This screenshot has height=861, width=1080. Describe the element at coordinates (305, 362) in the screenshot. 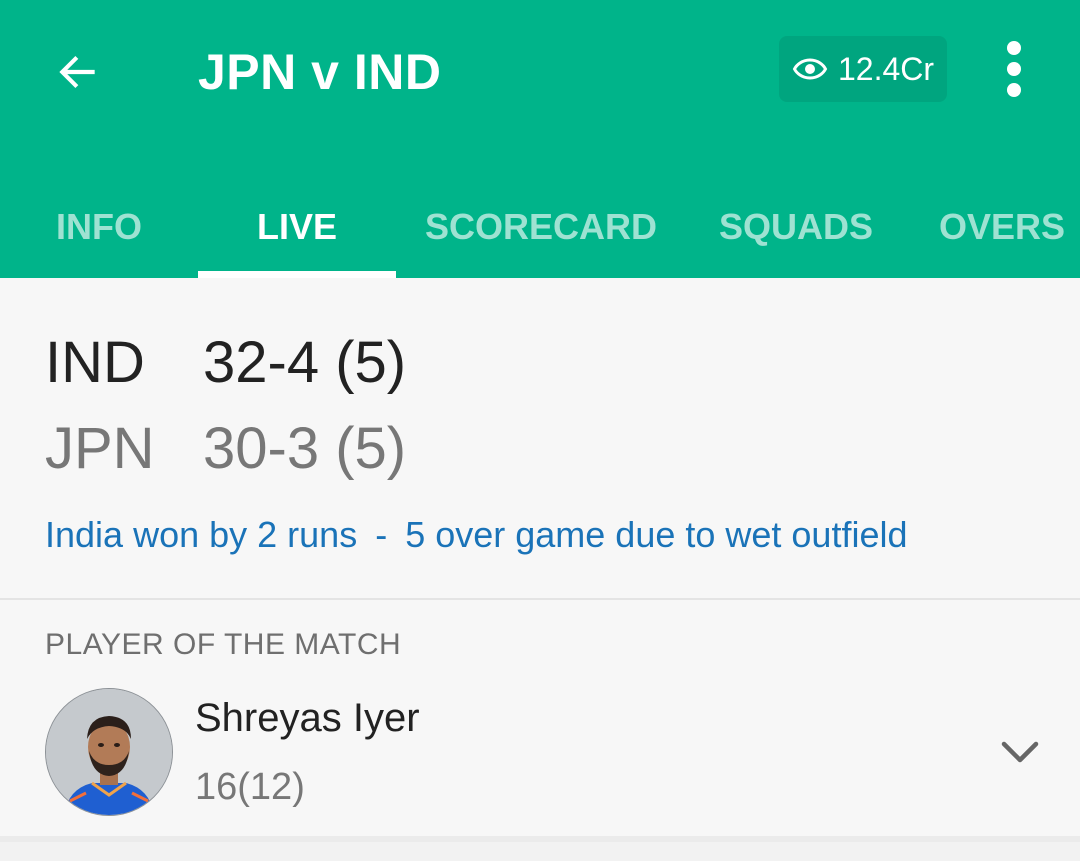

I see `team-score: 32-4 (5)` at that location.